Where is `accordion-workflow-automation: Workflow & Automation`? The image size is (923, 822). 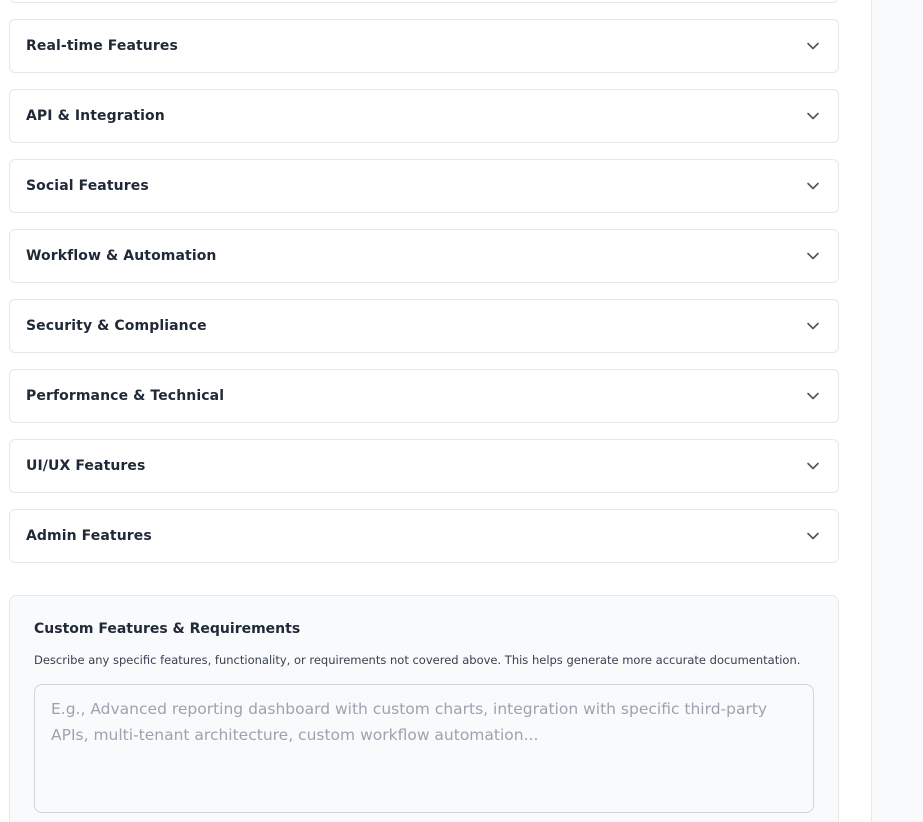
accordion-workflow-automation: Workflow & Automation is located at coordinates (424, 256).